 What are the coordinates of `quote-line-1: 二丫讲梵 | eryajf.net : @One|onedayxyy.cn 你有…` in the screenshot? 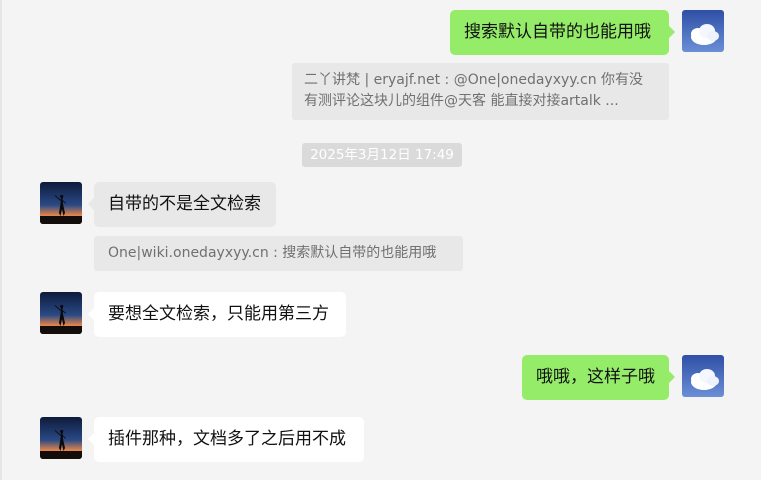 It's located at (474, 80).